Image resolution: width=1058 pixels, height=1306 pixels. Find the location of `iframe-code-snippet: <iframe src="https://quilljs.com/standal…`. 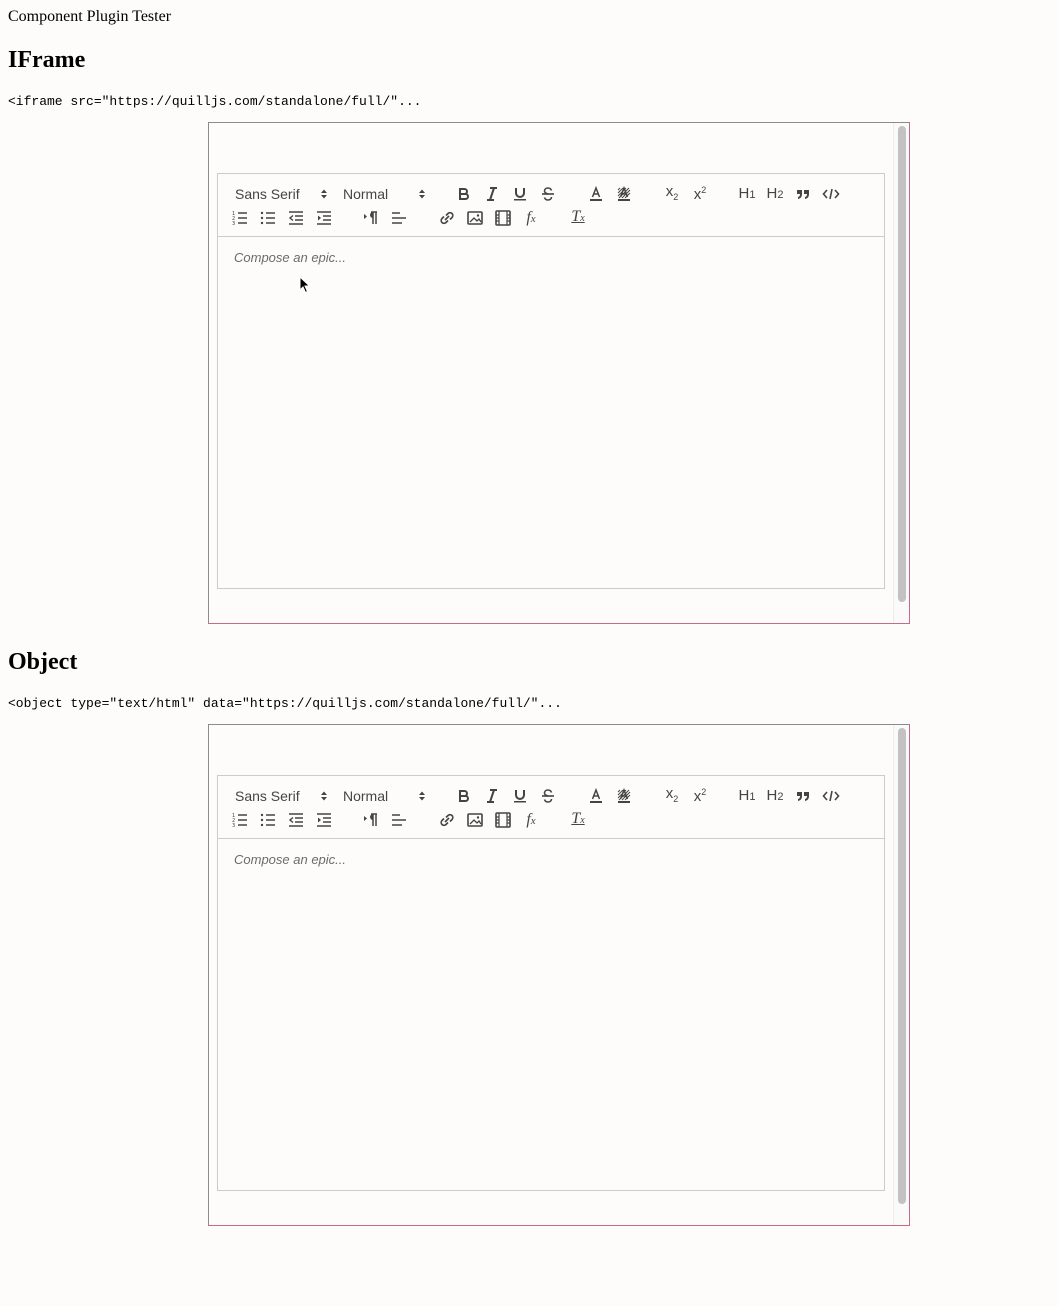

iframe-code-snippet: <iframe src="https://quilljs.com/standal… is located at coordinates (215, 101).